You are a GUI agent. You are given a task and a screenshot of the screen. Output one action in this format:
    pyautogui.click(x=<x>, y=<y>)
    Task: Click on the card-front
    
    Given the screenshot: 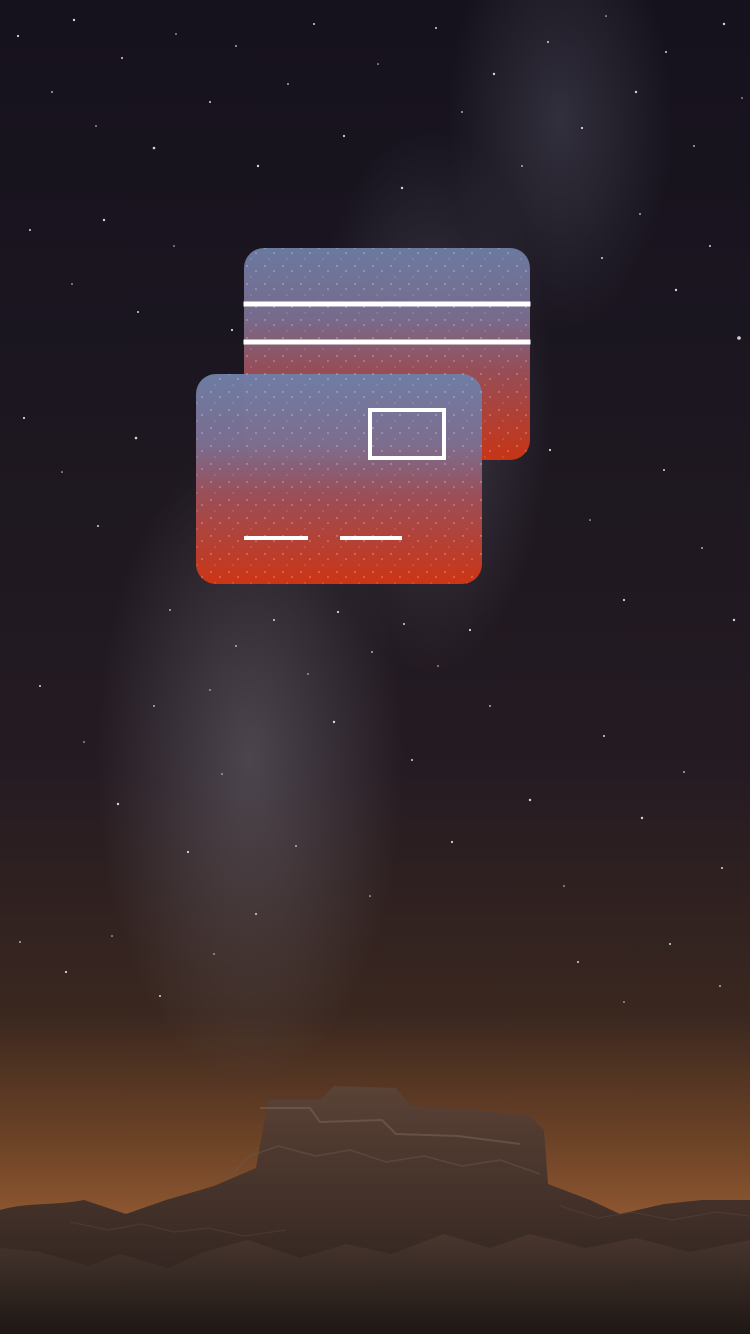 What is the action you would take?
    pyautogui.click(x=339, y=479)
    